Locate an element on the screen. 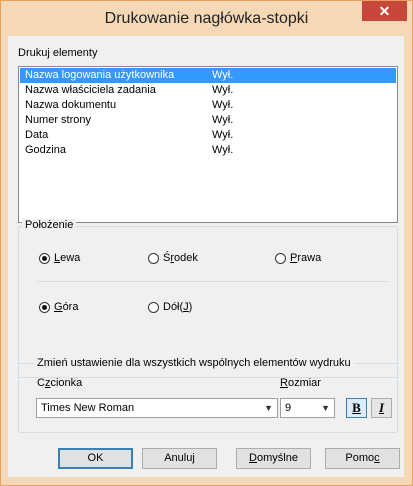 Image resolution: width=413 pixels, height=486 pixels. label-part: C is located at coordinates (41, 383).